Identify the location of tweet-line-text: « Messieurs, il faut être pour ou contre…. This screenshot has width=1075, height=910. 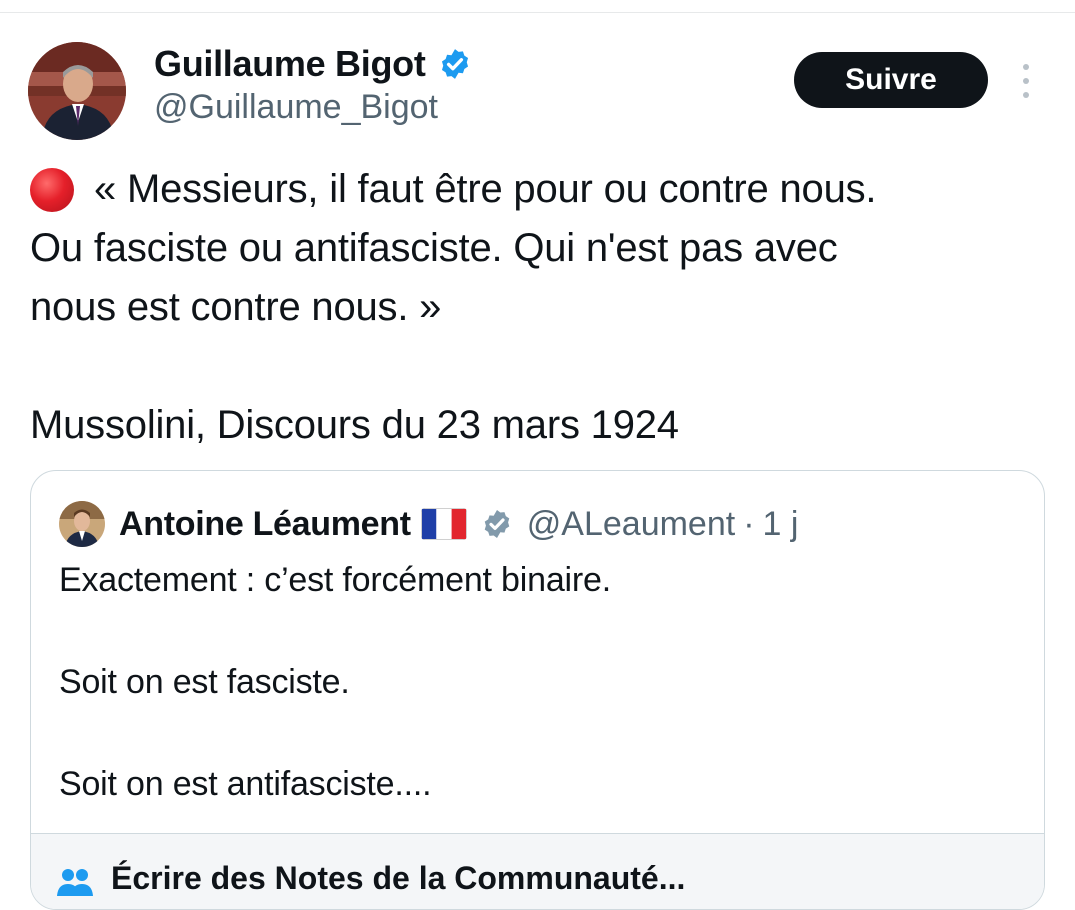
(485, 189).